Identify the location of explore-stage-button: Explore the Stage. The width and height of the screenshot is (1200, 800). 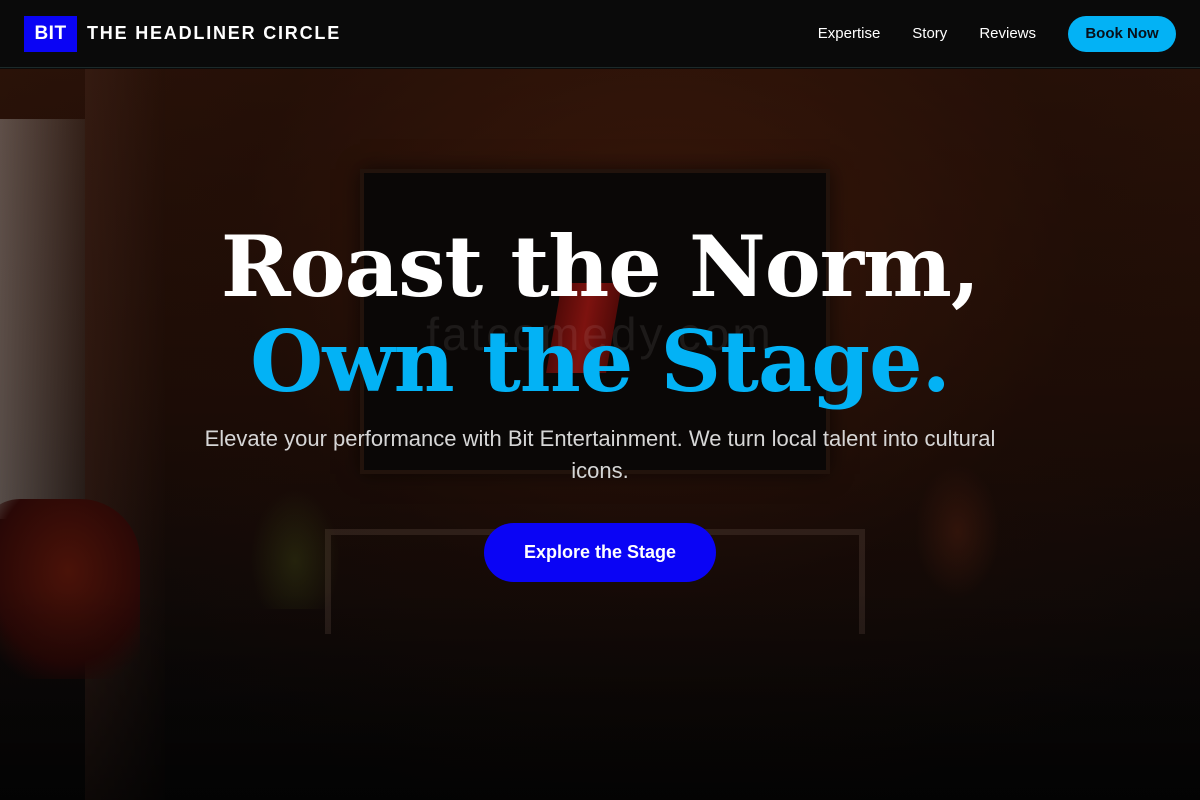
(600, 552).